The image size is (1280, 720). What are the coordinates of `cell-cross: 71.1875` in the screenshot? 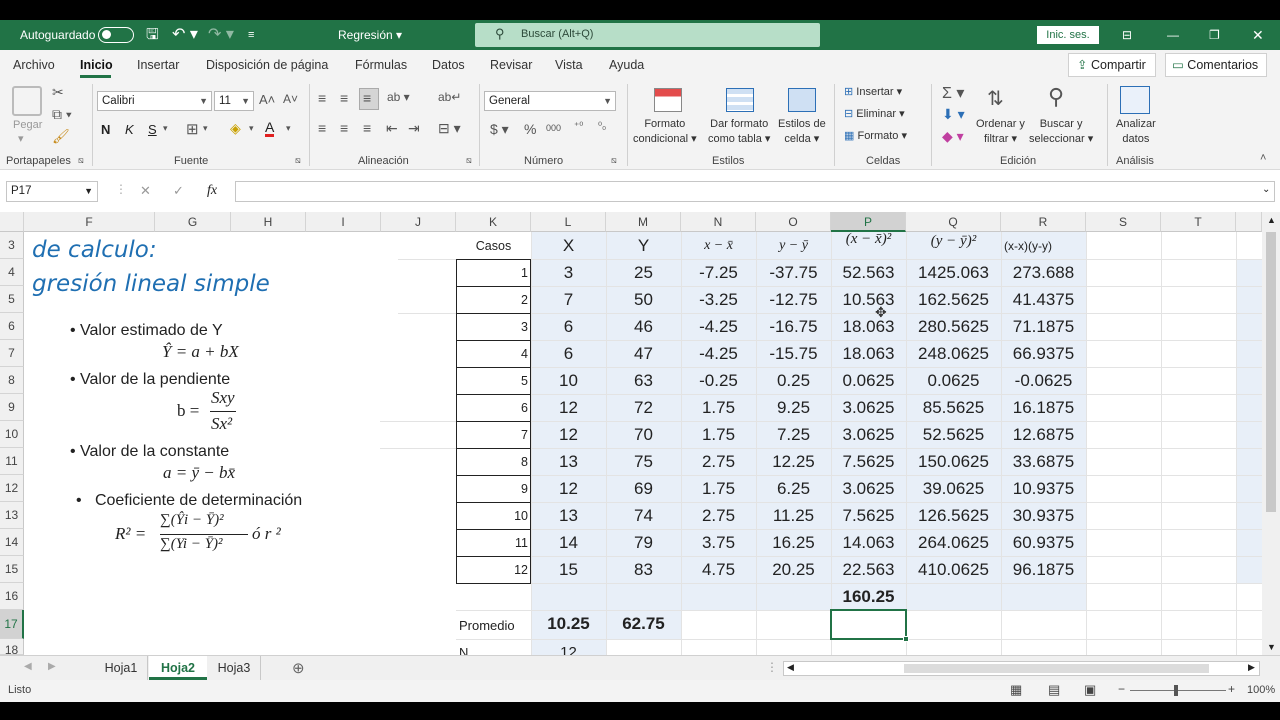 It's located at (1043, 326).